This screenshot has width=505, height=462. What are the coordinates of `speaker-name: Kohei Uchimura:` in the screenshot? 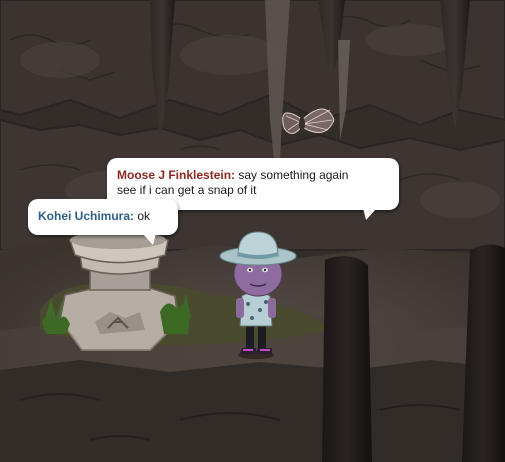 It's located at (86, 216).